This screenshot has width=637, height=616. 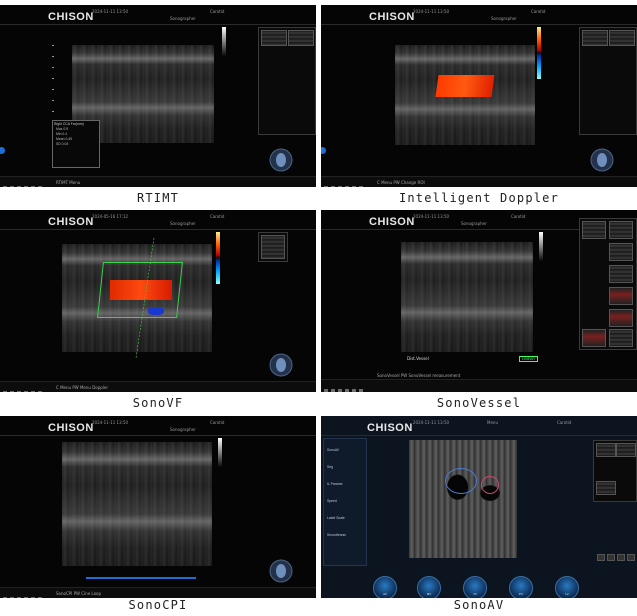 I want to click on tv-button: TV, so click(x=475, y=587).